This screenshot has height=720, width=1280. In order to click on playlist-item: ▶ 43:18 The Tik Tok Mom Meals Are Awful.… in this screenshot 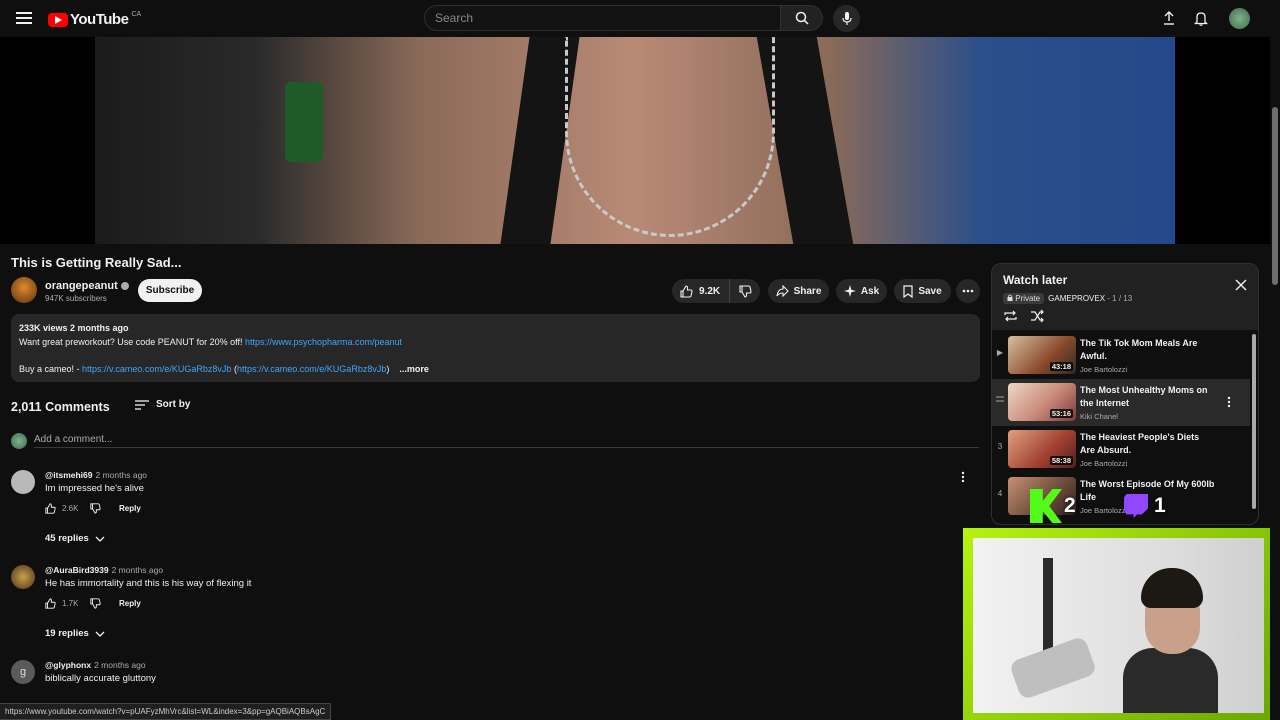, I will do `click(1121, 355)`.